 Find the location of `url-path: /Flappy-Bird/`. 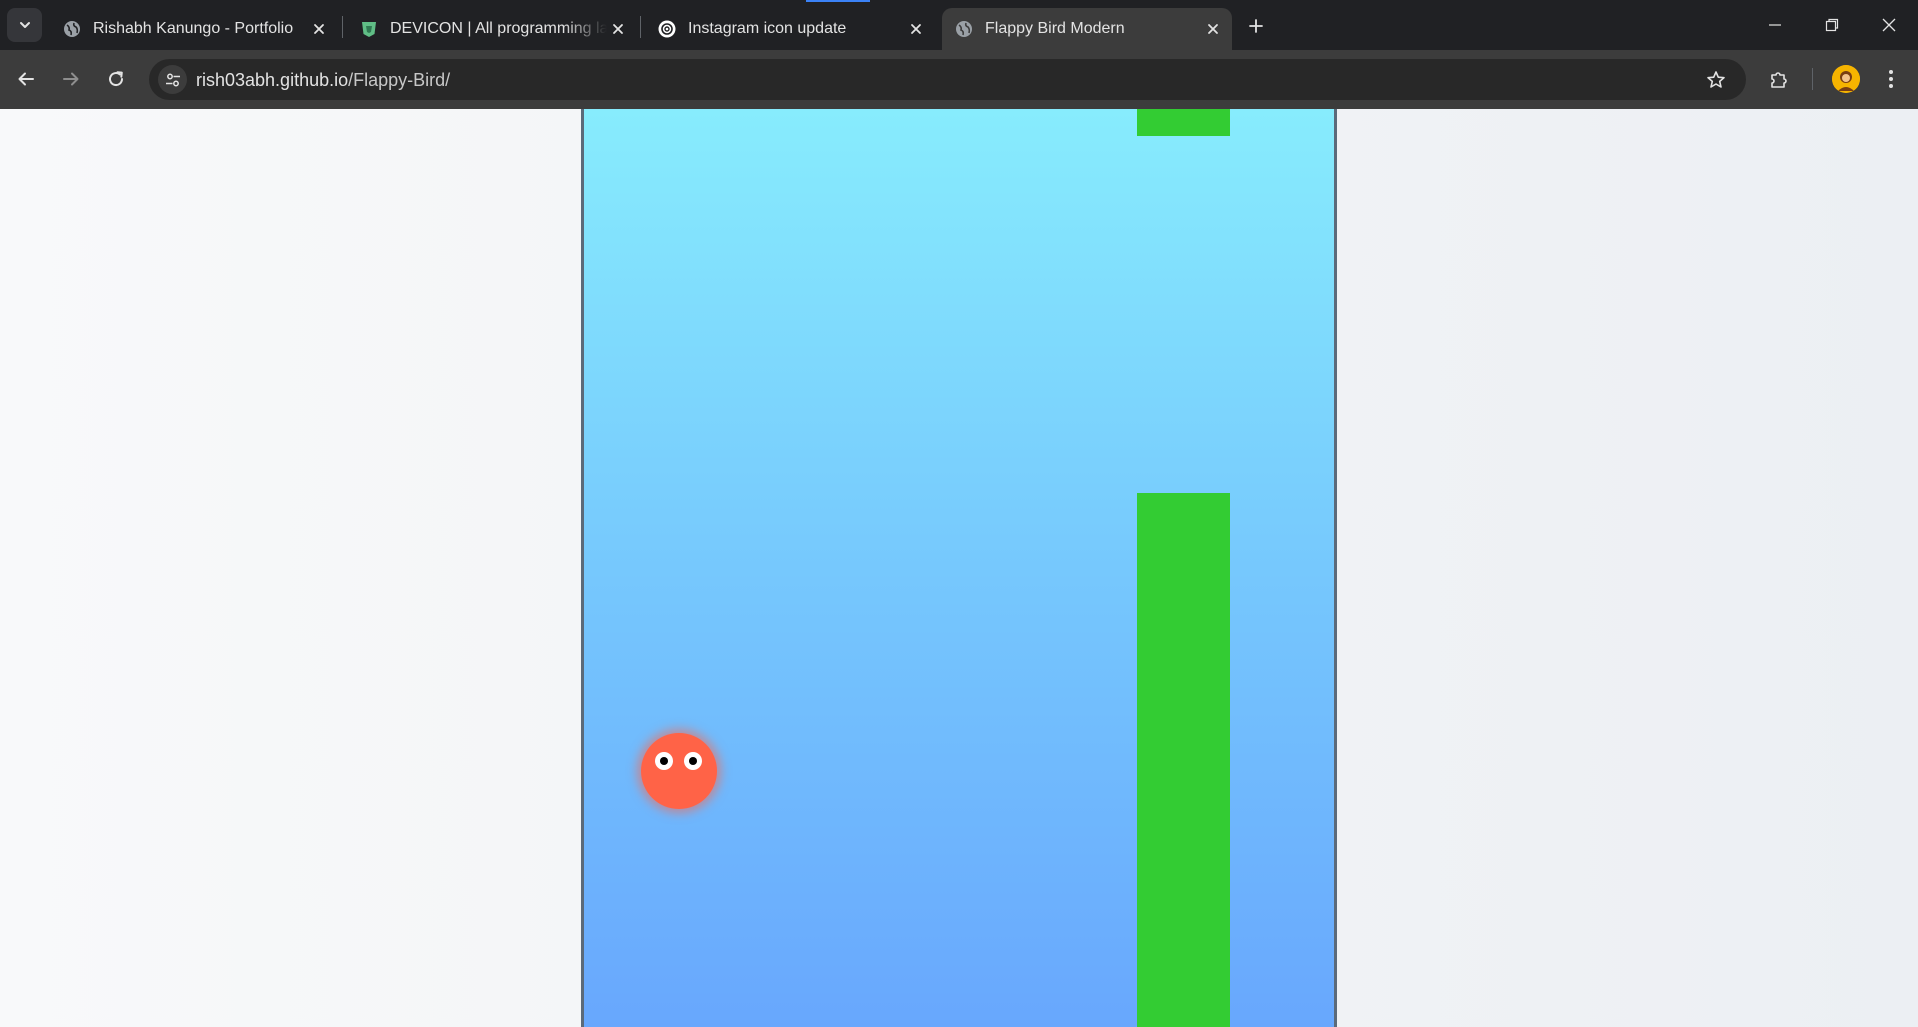

url-path: /Flappy-Bird/ is located at coordinates (399, 80).